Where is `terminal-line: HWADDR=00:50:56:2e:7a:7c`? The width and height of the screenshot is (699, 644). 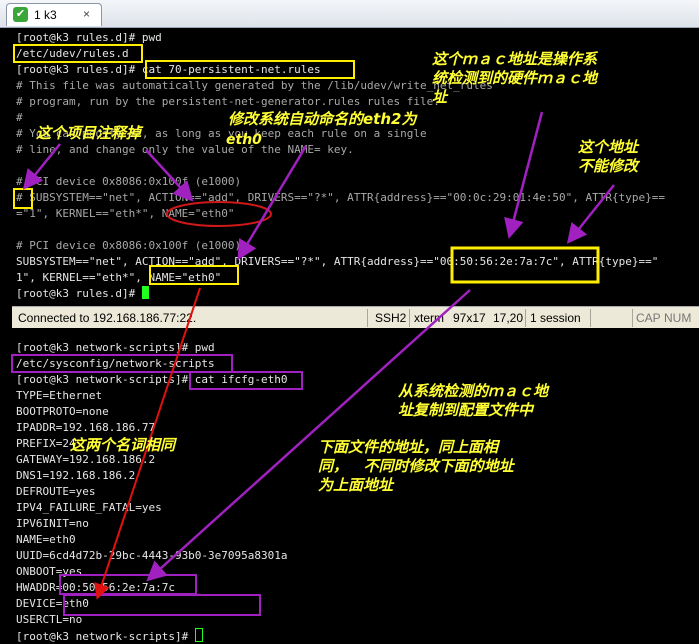 terminal-line: HWADDR=00:50:56:2e:7a:7c is located at coordinates (95, 587).